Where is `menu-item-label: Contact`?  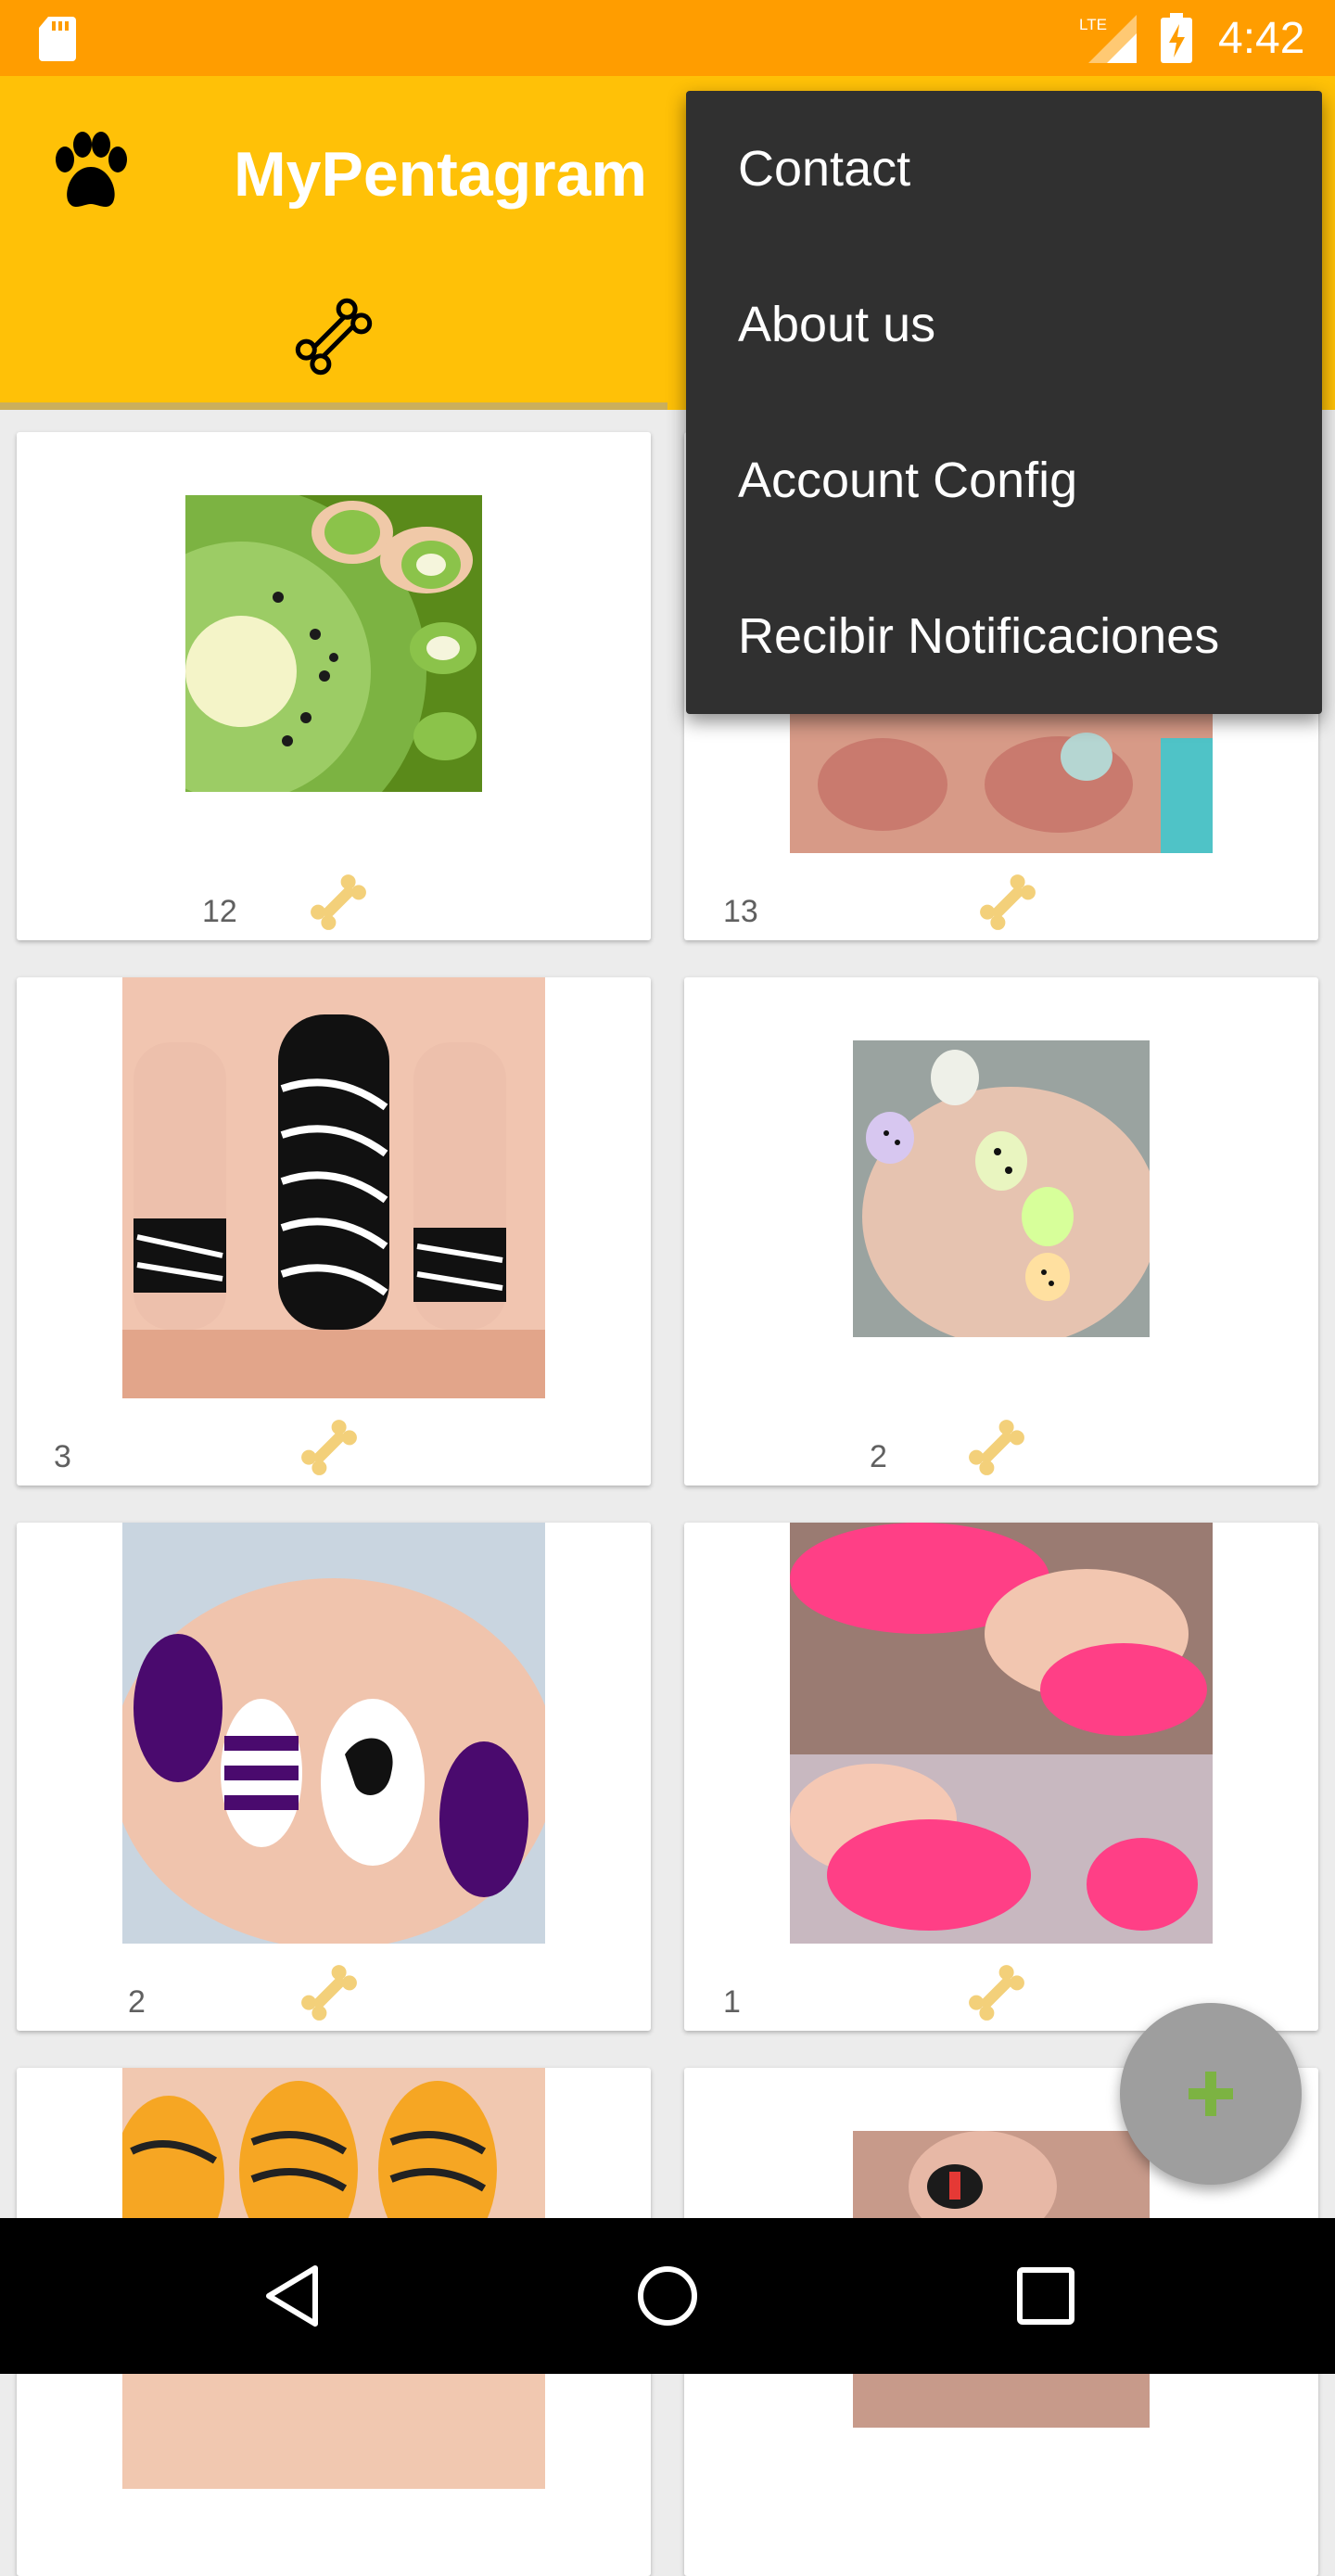
menu-item-label: Contact is located at coordinates (824, 169).